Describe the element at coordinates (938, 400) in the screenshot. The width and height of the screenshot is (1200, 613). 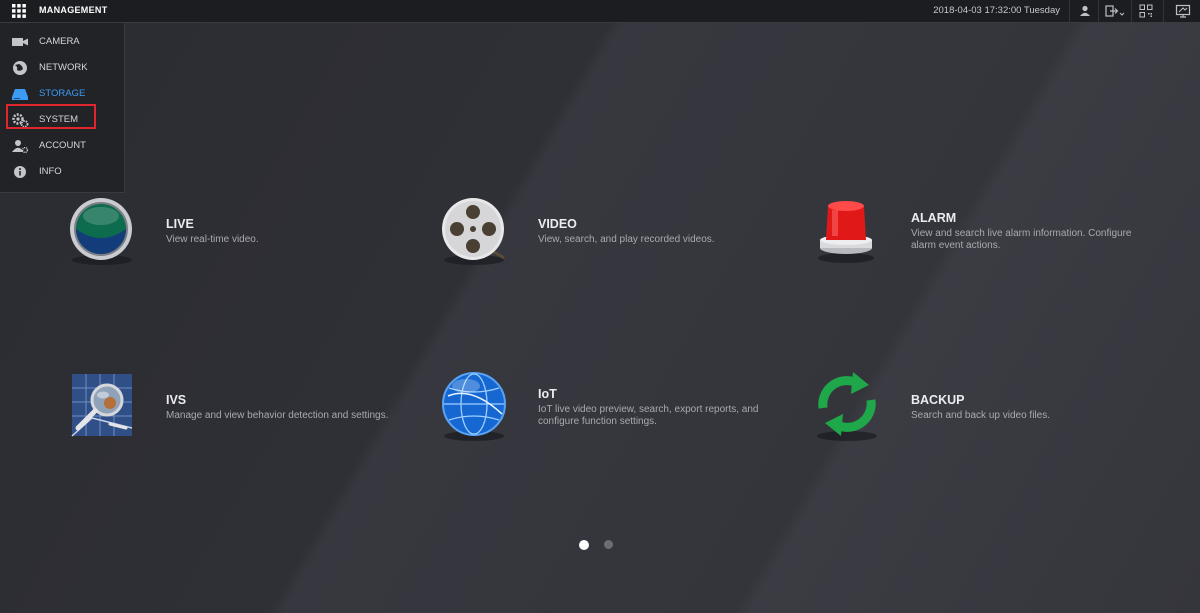
I see `tile-title: BACKUP` at that location.